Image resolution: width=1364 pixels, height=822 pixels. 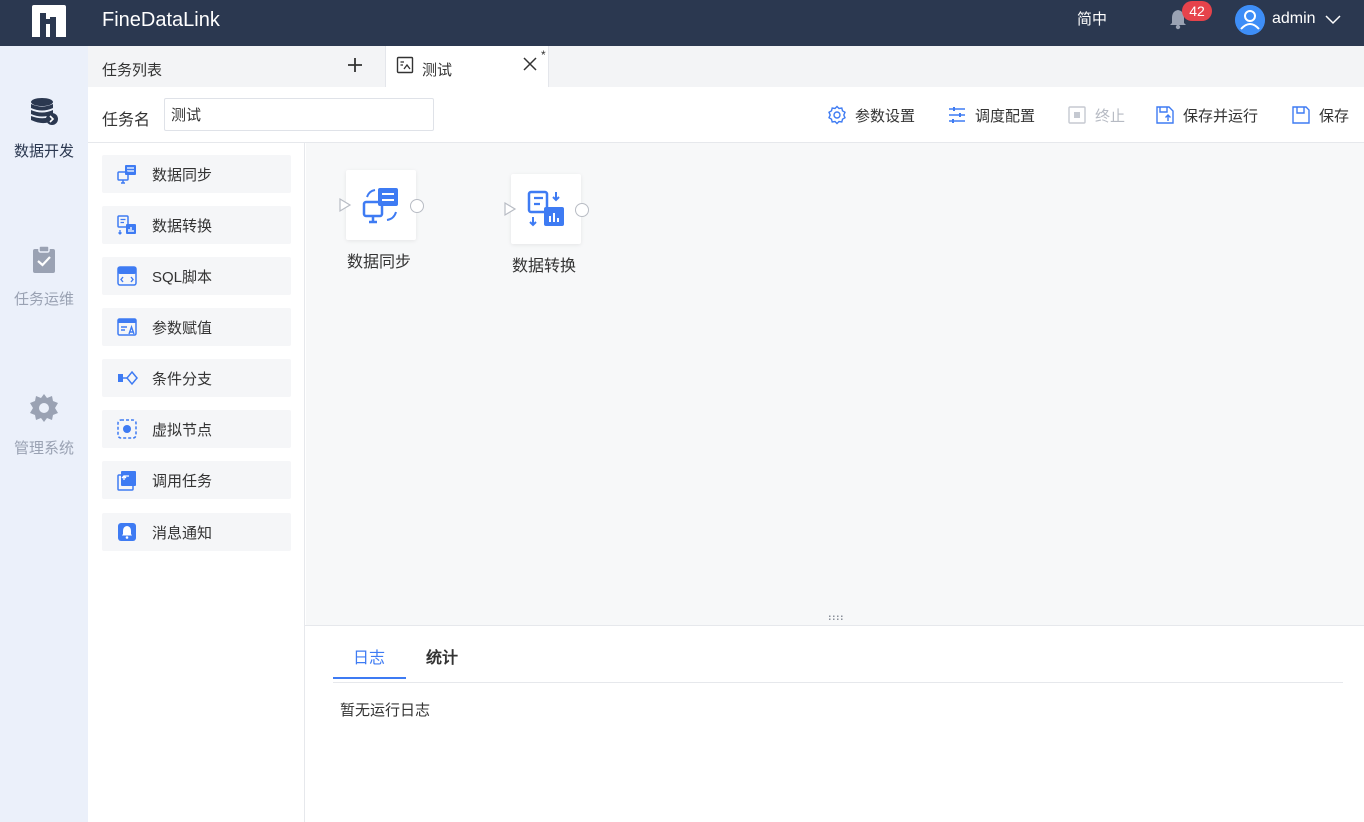 I want to click on main-sidebar: 数据开发 任务运维 管理系统, so click(x=44, y=434).